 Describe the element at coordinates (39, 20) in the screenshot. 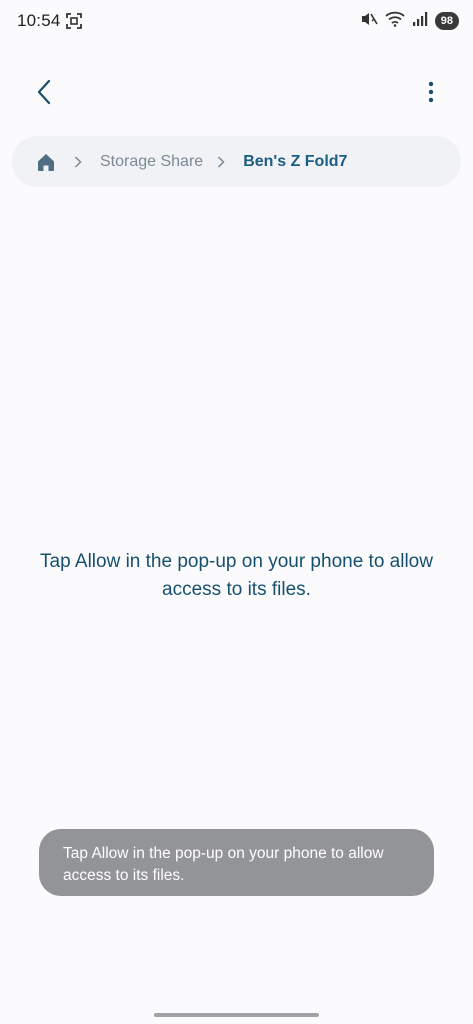

I see `status-time: 10:54` at that location.